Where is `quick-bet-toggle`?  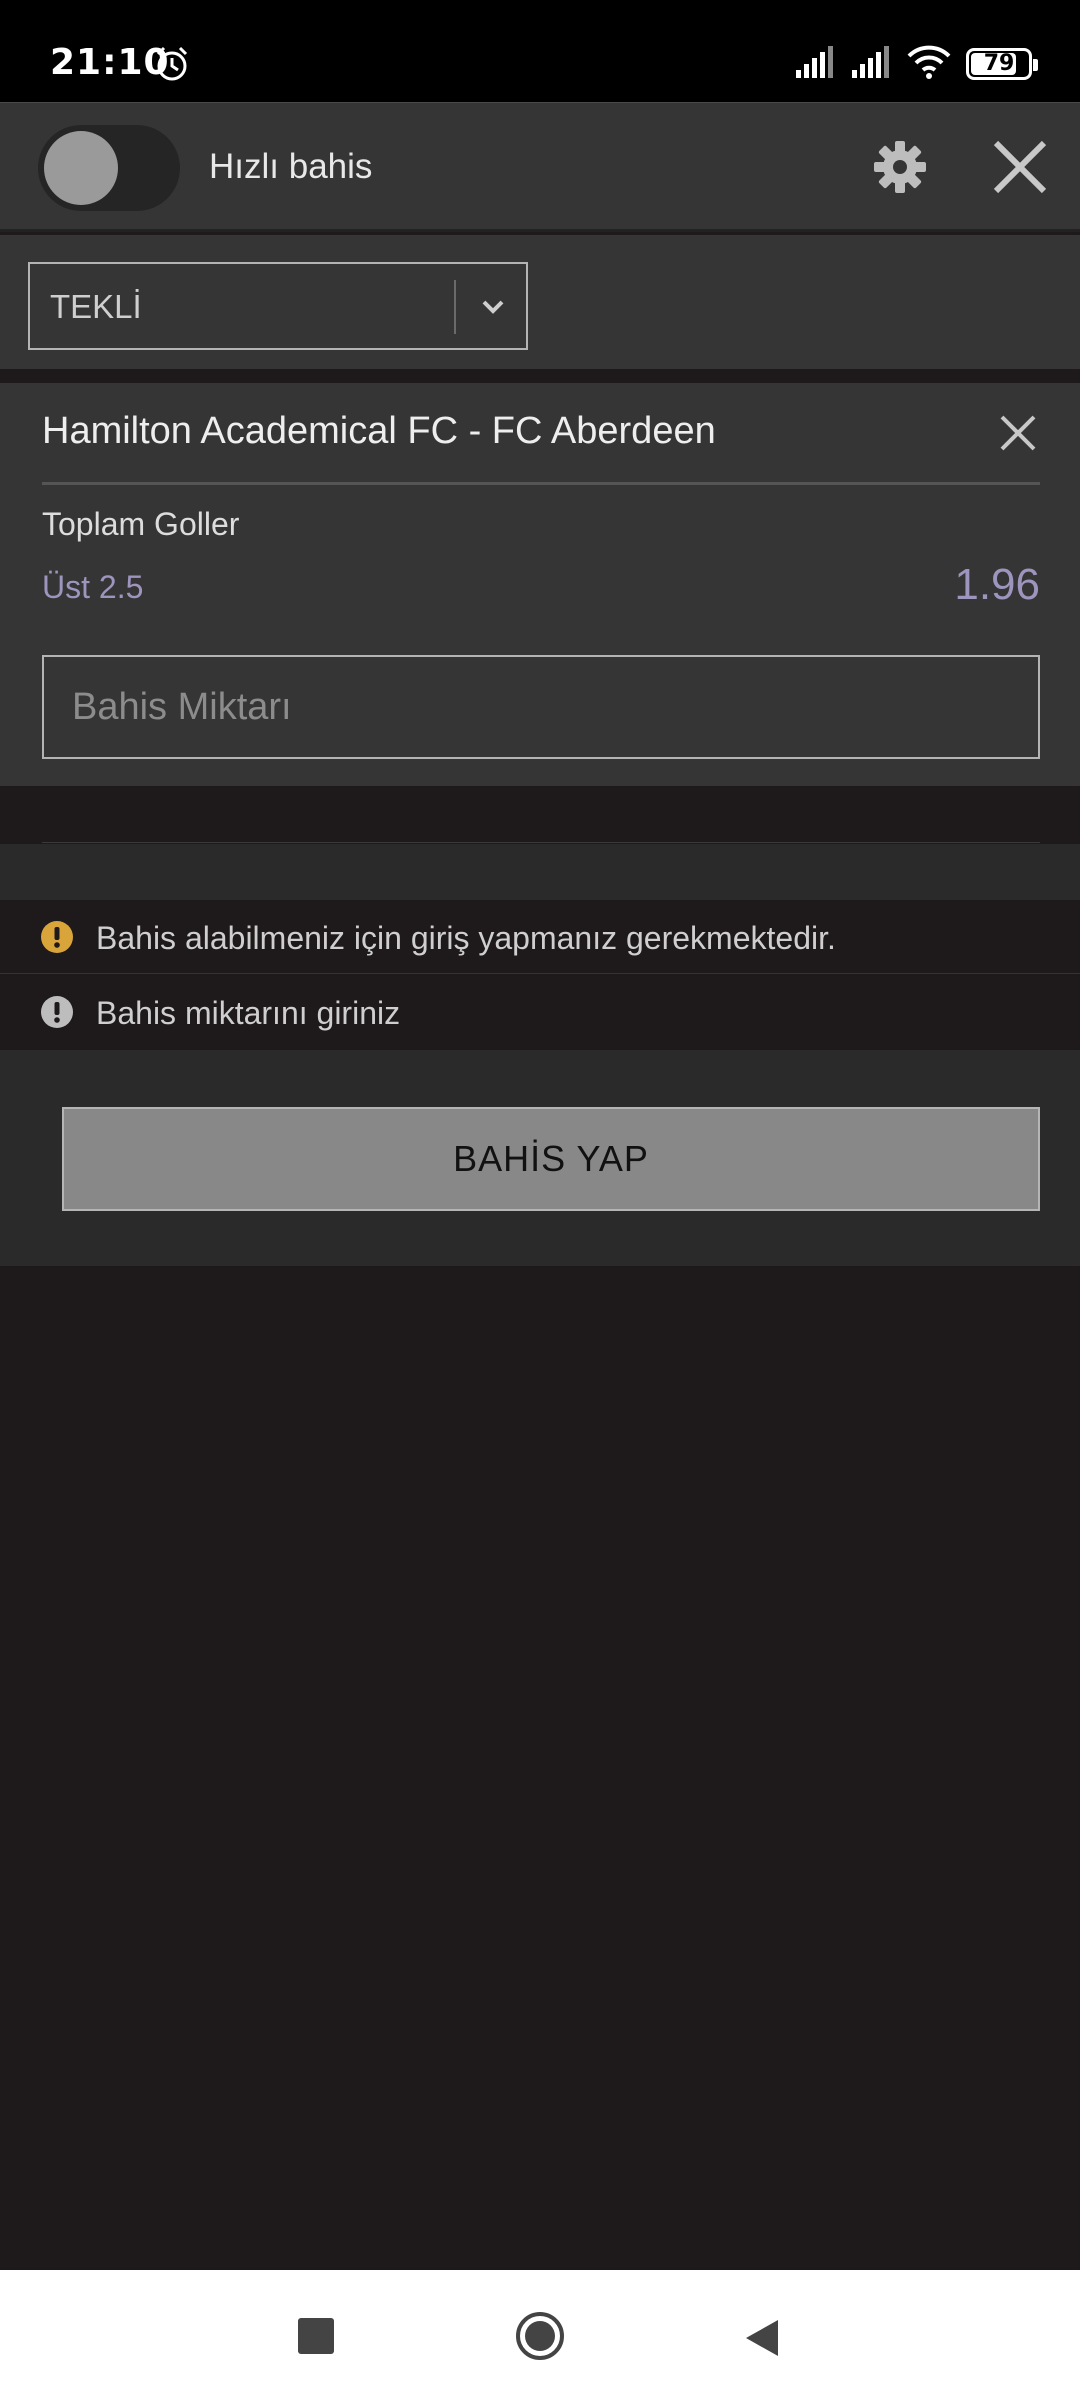
quick-bet-toggle is located at coordinates (109, 168).